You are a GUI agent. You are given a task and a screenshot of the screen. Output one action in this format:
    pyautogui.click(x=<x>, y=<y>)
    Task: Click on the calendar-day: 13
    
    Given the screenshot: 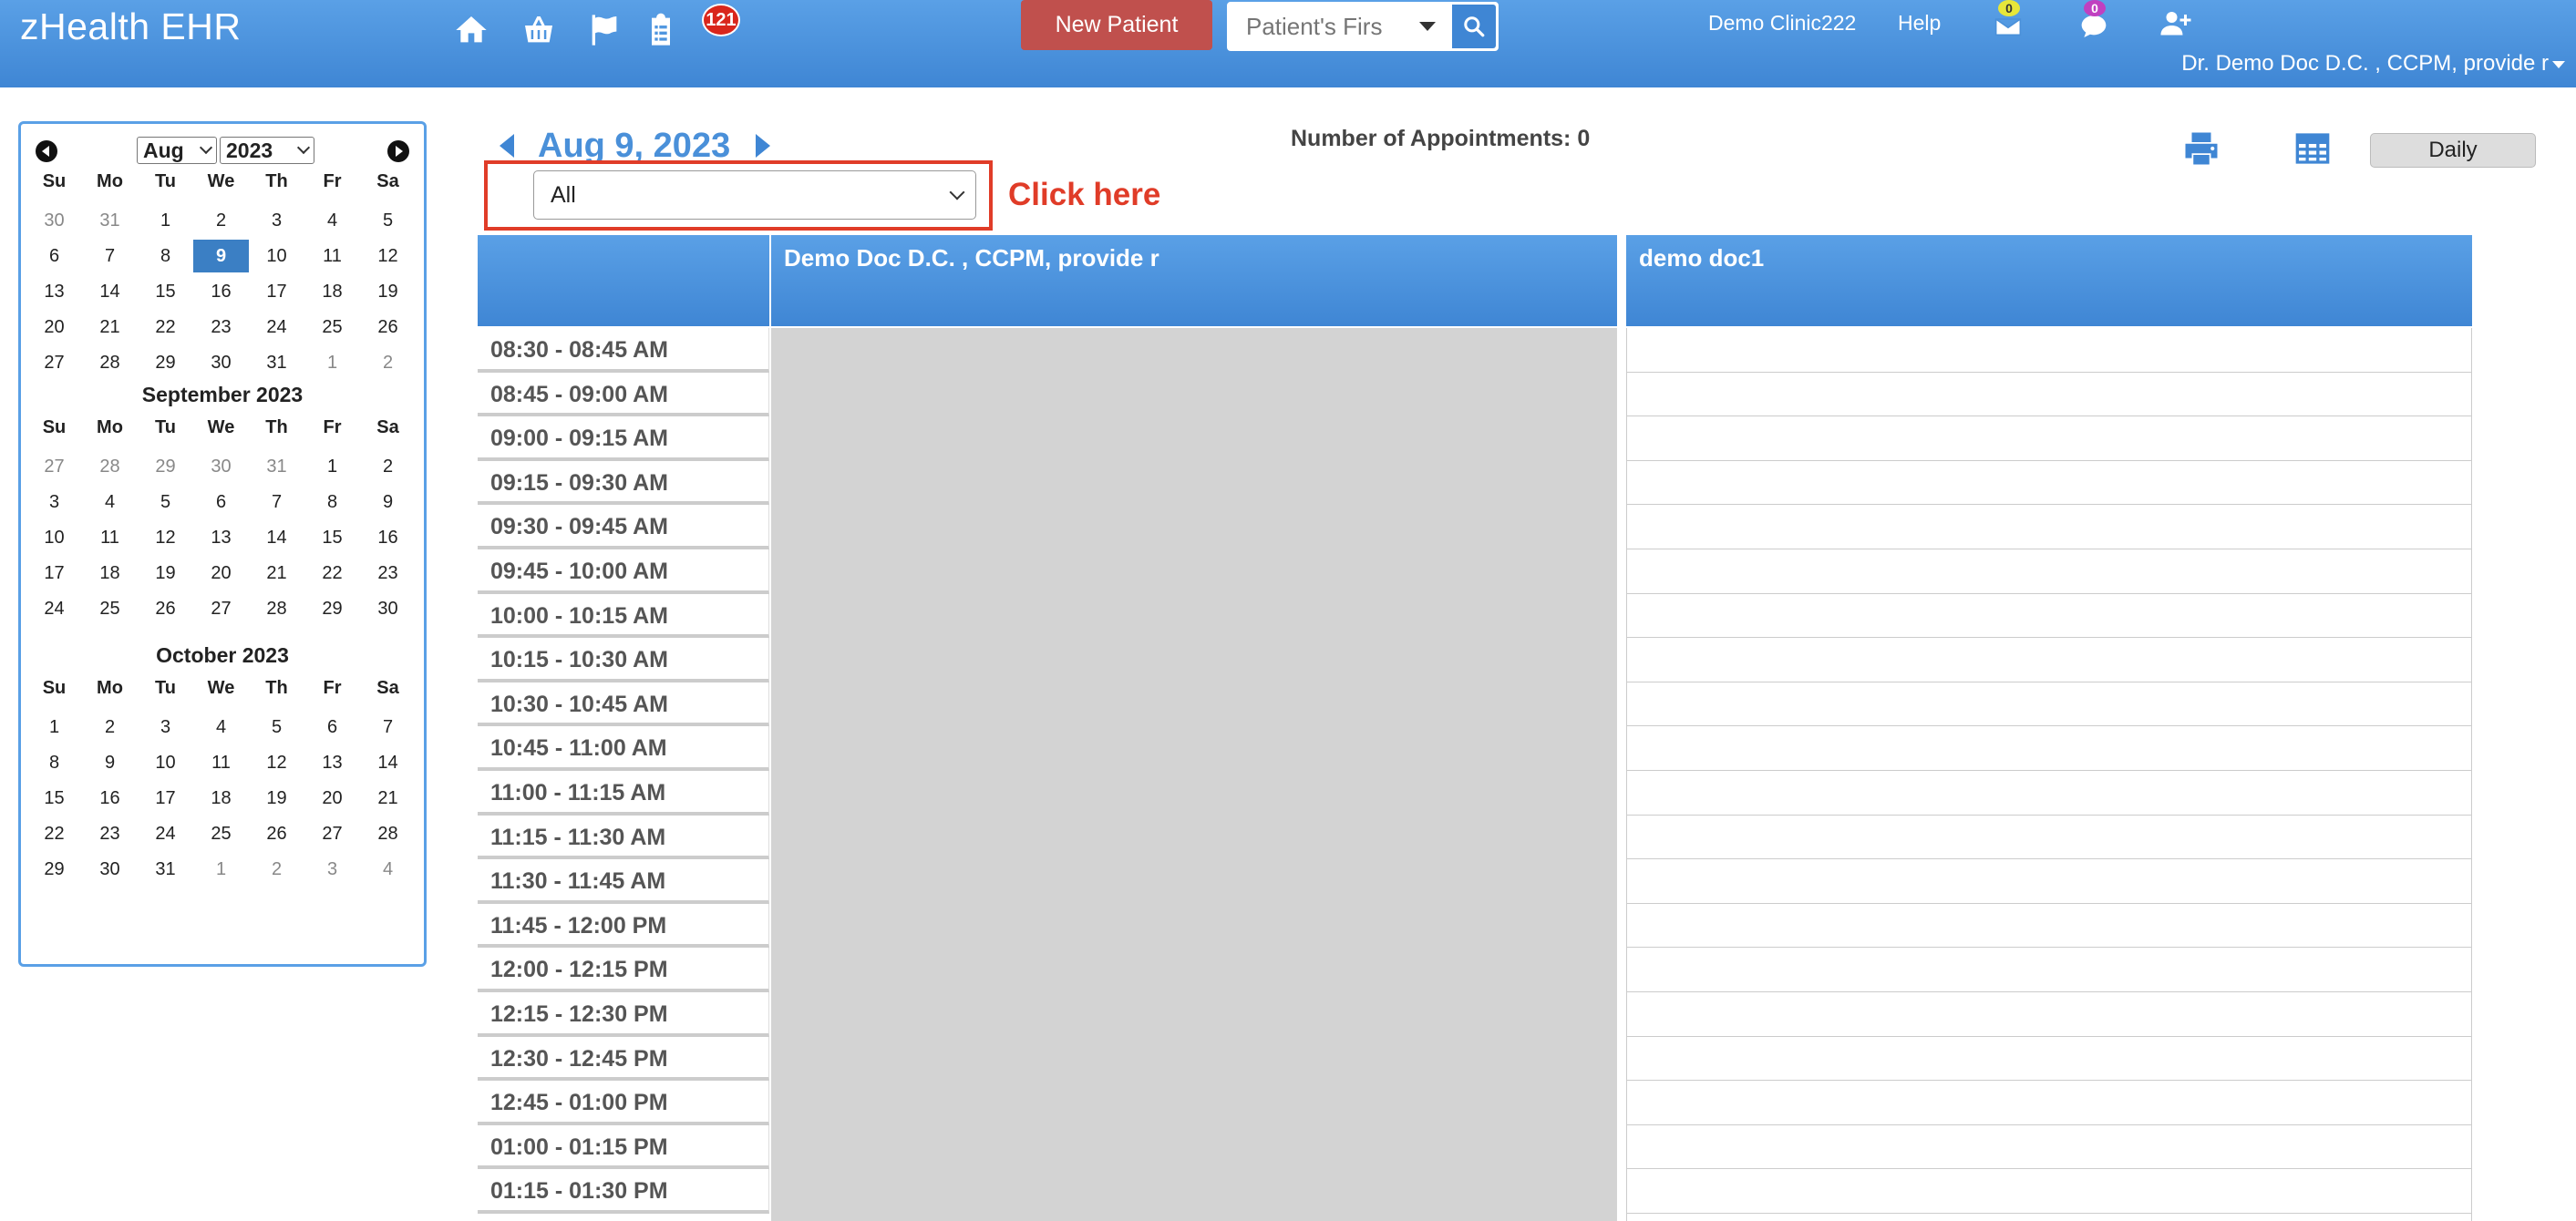 What is the action you would take?
    pyautogui.click(x=54, y=291)
    